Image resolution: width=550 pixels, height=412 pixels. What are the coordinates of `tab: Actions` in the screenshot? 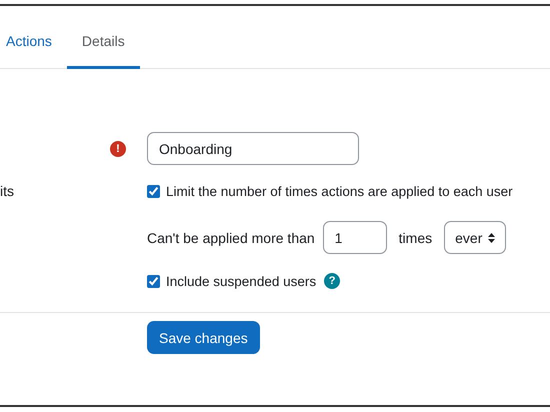 It's located at (33, 41).